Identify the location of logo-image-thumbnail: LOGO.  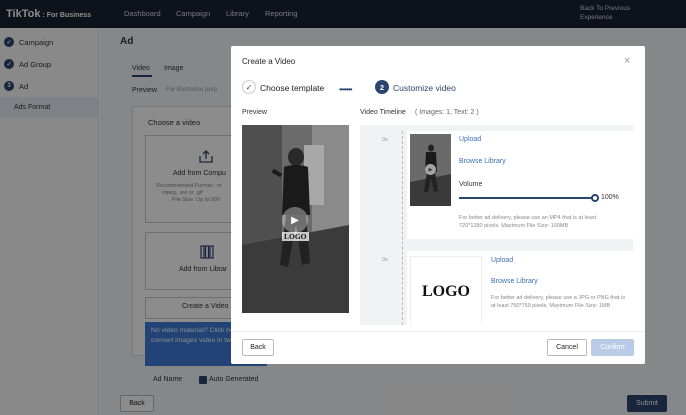
(446, 290).